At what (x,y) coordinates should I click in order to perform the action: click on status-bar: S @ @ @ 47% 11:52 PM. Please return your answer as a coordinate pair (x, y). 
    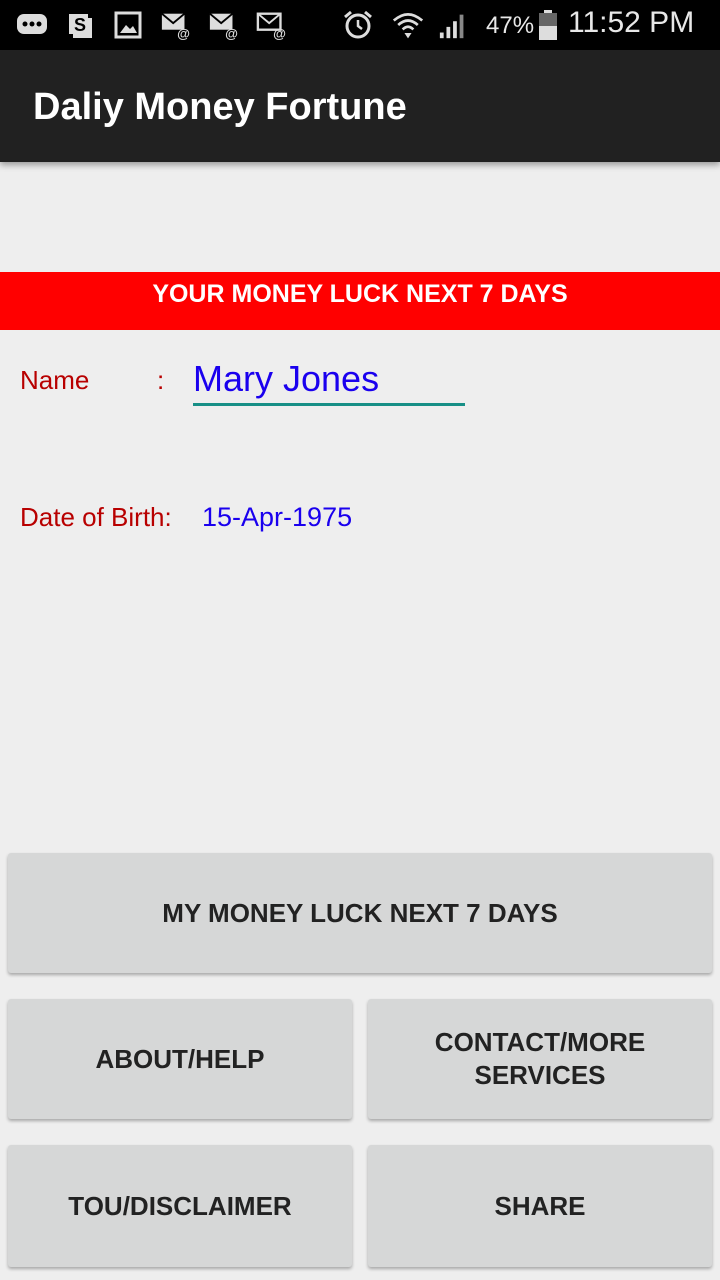
    Looking at the image, I should click on (360, 25).